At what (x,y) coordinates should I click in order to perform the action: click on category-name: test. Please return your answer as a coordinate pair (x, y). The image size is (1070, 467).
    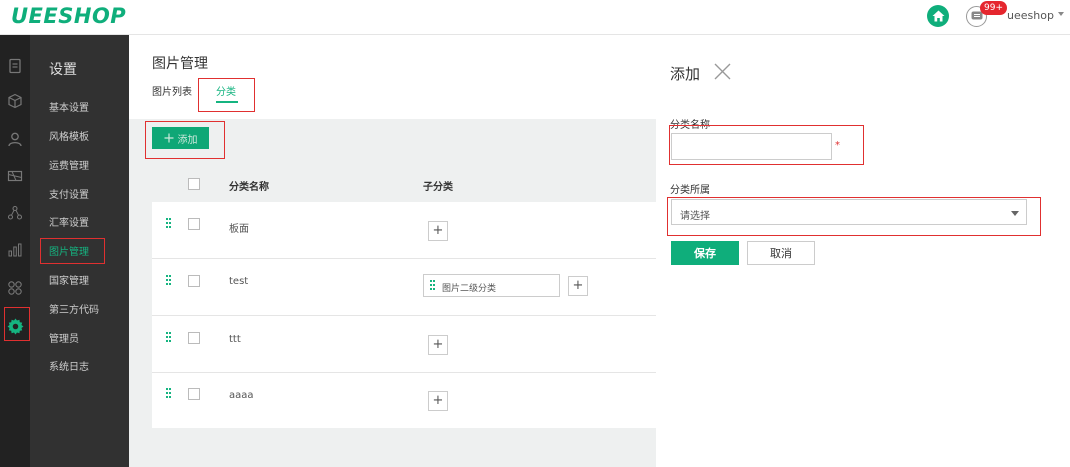
    Looking at the image, I should click on (239, 281).